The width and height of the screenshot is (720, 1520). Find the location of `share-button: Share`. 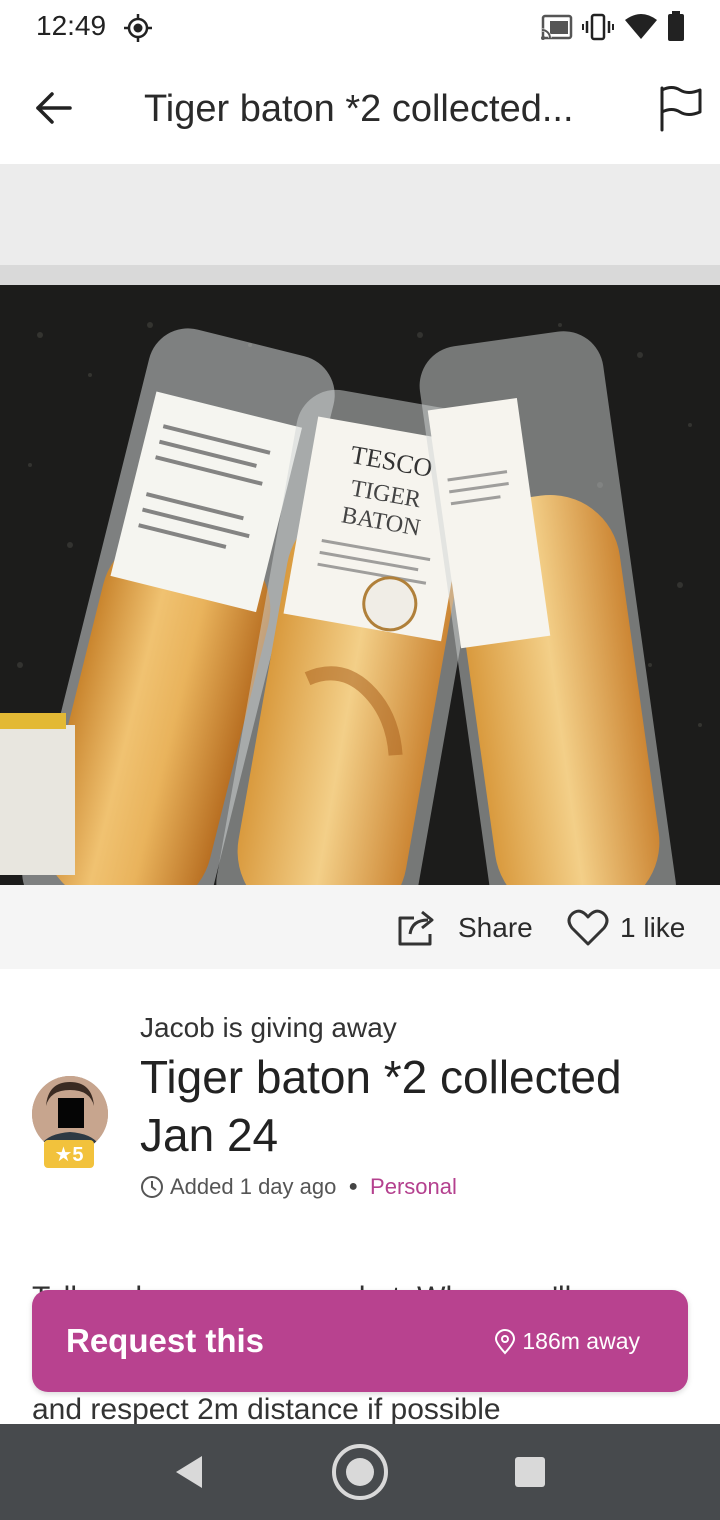

share-button: Share is located at coordinates (464, 928).